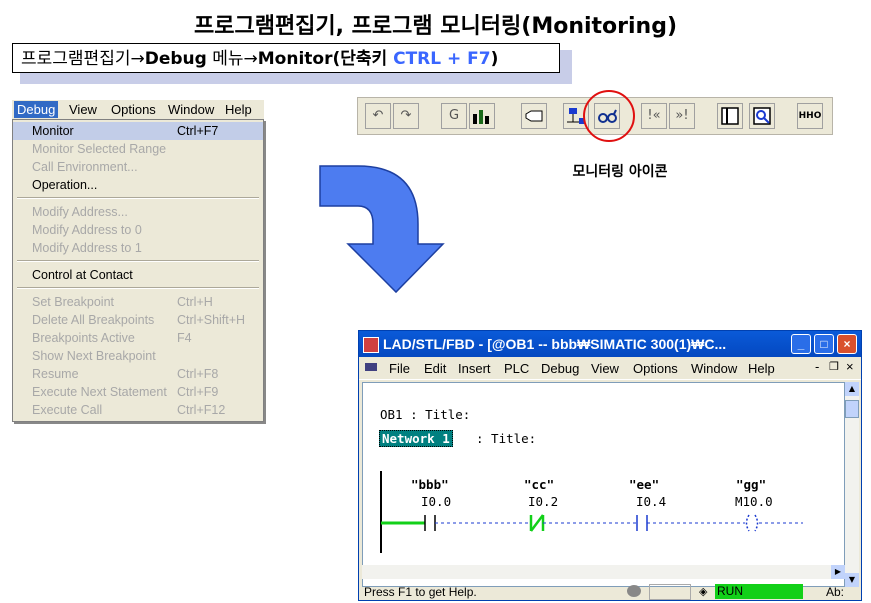 The height and width of the screenshot is (603, 871). What do you see at coordinates (73, 302) in the screenshot?
I see `menu-item-label: Set Breakpoint` at bounding box center [73, 302].